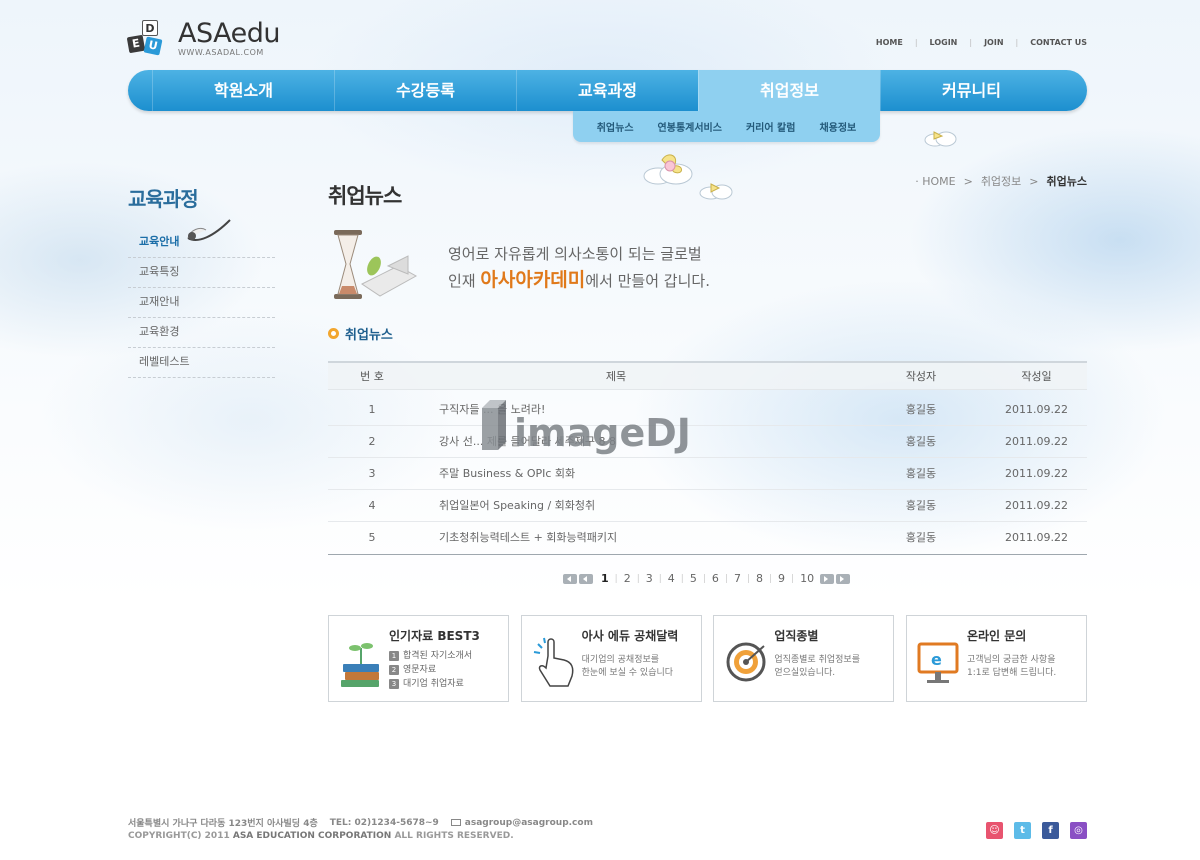 This screenshot has width=1200, height=860. Describe the element at coordinates (971, 90) in the screenshot. I see `nav-item-community: 커뮤니티` at that location.